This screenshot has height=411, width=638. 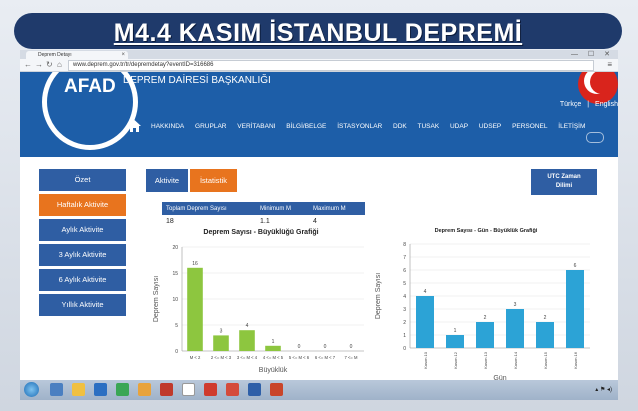 I want to click on x-tick-label: Kasım 13, so click(x=485, y=360).